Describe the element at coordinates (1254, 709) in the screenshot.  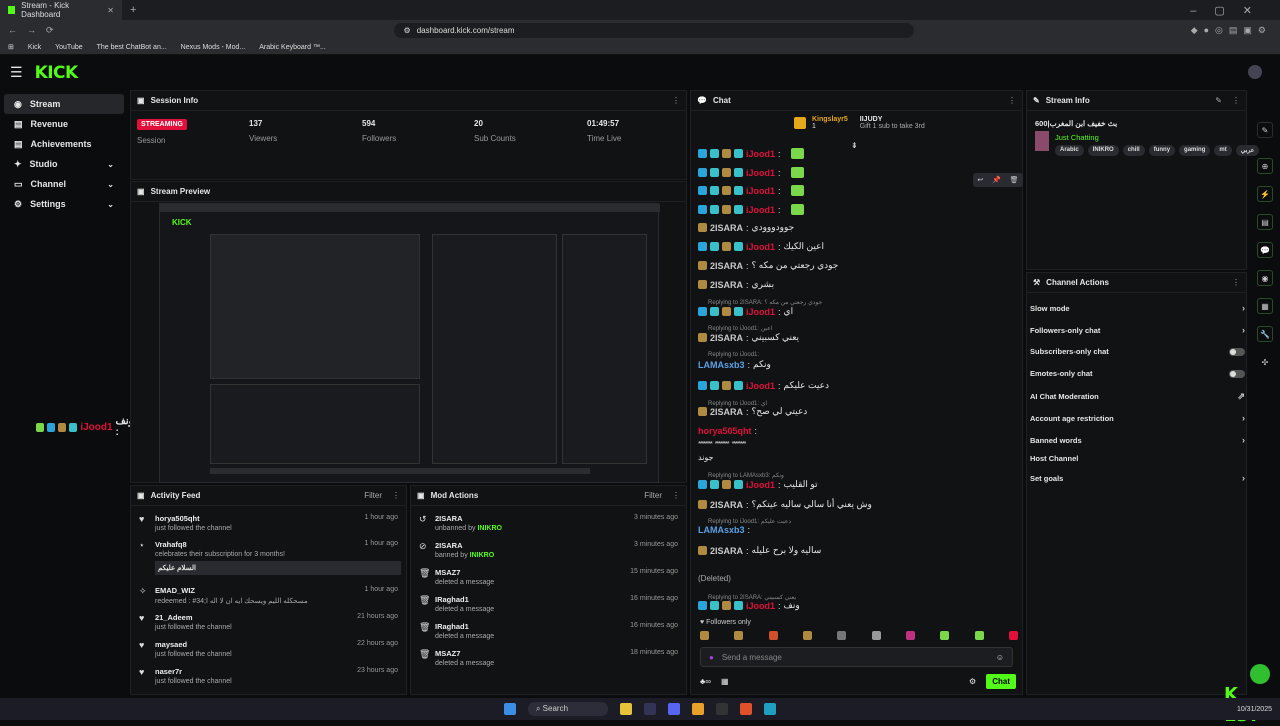
I see `taskbar-clock: 10/31/2025` at that location.